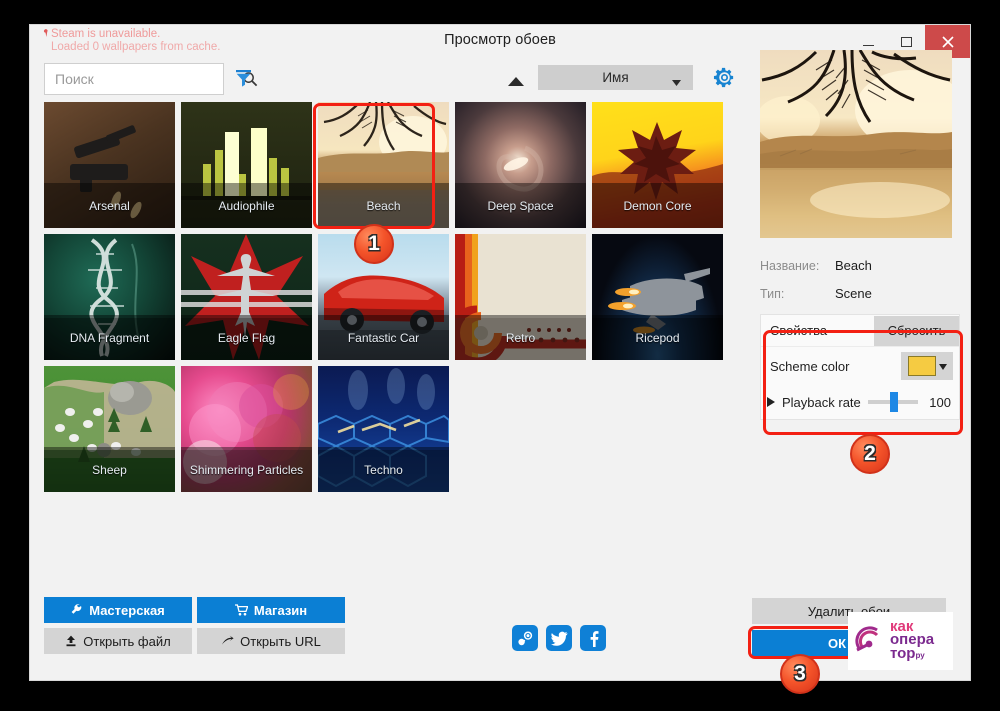  I want to click on maximize-icon, so click(906, 41).